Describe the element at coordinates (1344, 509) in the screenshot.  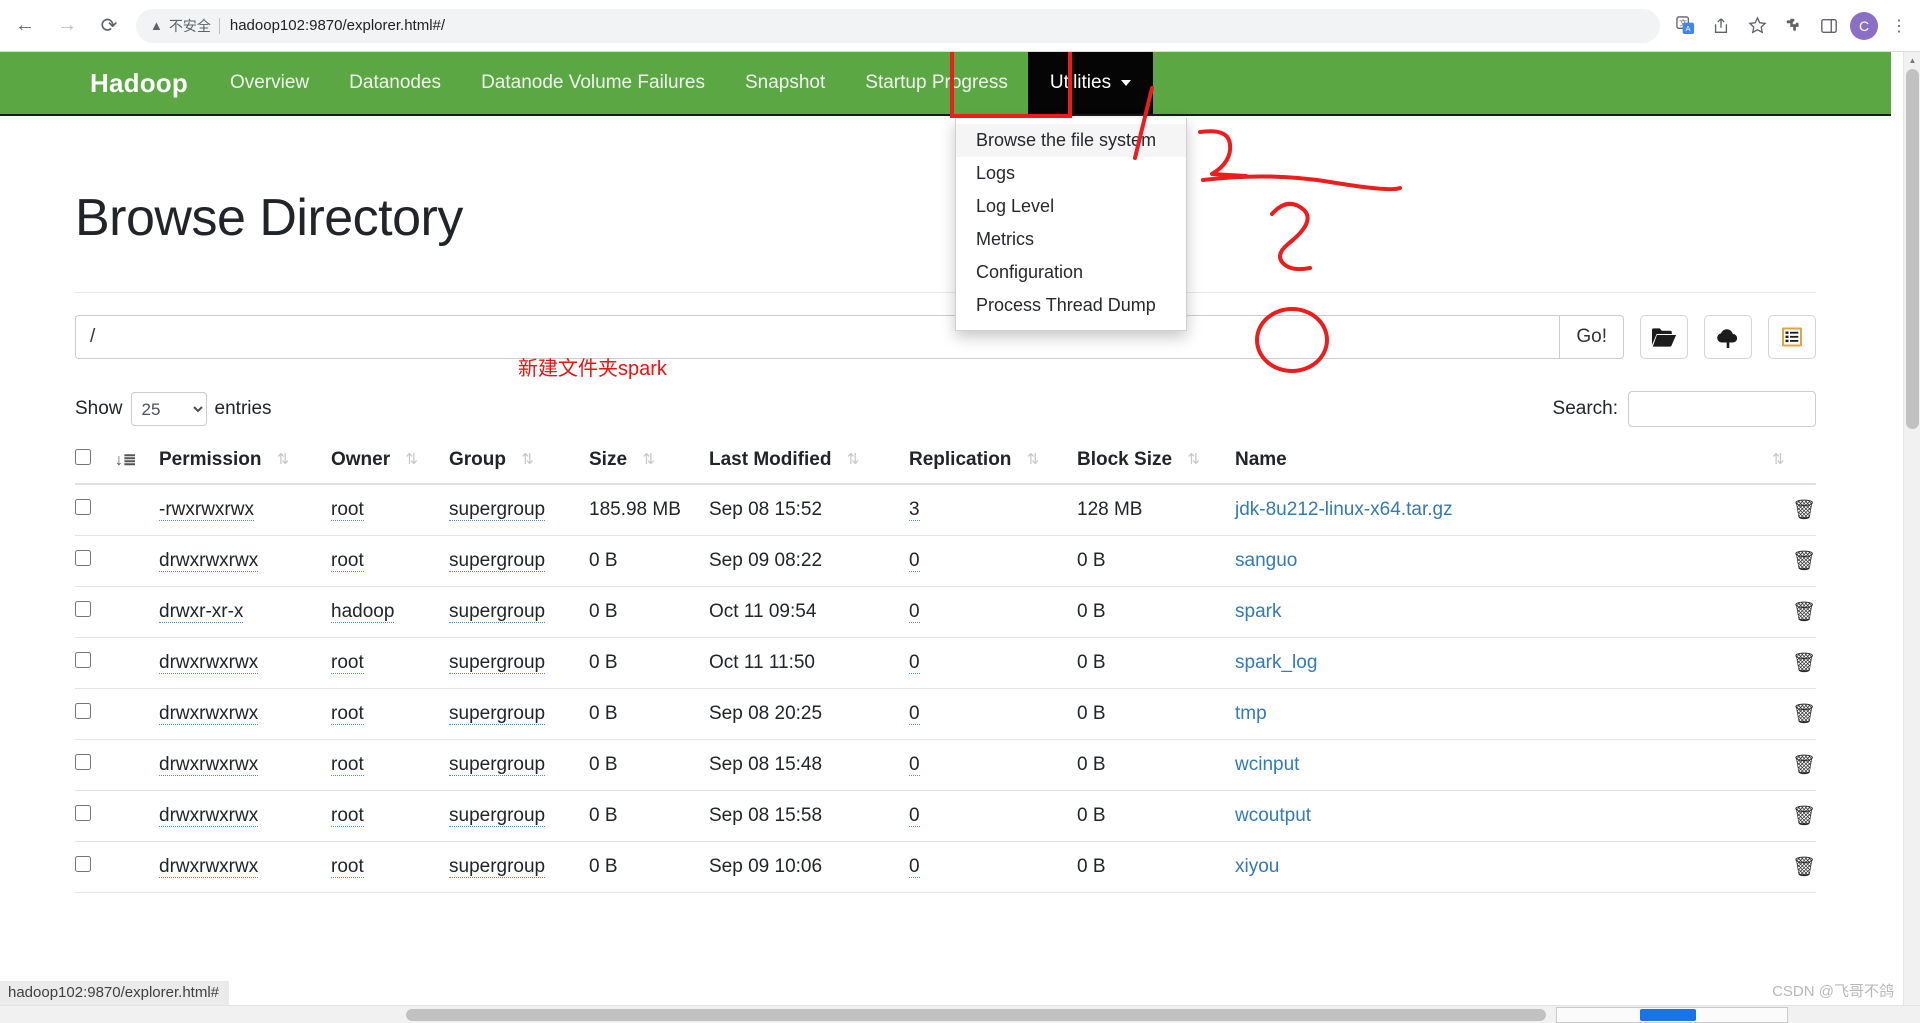
I see `cell-name-value: jdk-8u212-linux-x64.tar.gz` at that location.